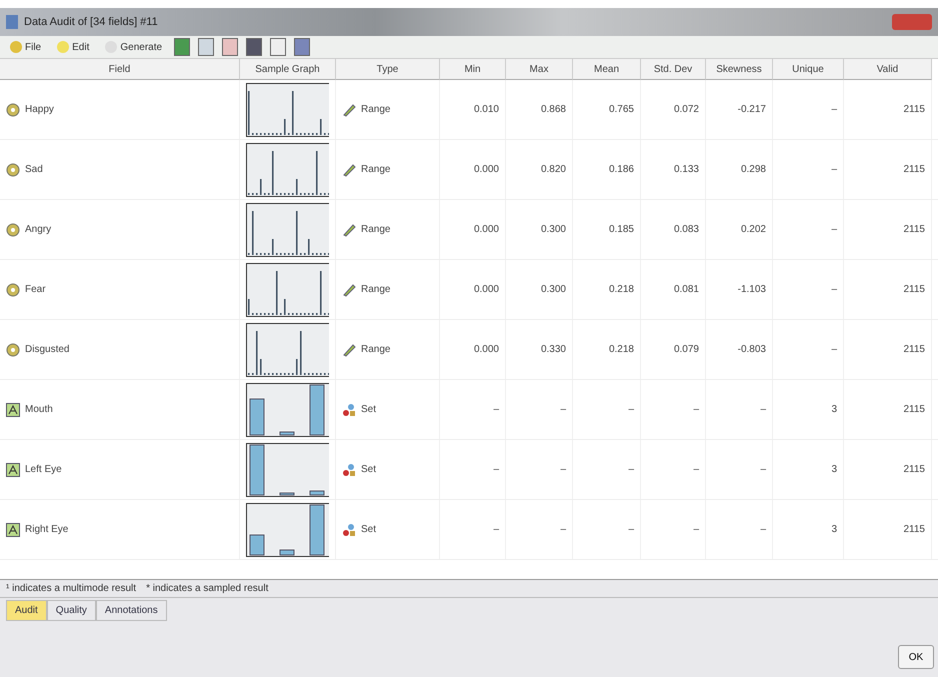 This screenshot has width=938, height=677. I want to click on column-header: Type, so click(388, 69).